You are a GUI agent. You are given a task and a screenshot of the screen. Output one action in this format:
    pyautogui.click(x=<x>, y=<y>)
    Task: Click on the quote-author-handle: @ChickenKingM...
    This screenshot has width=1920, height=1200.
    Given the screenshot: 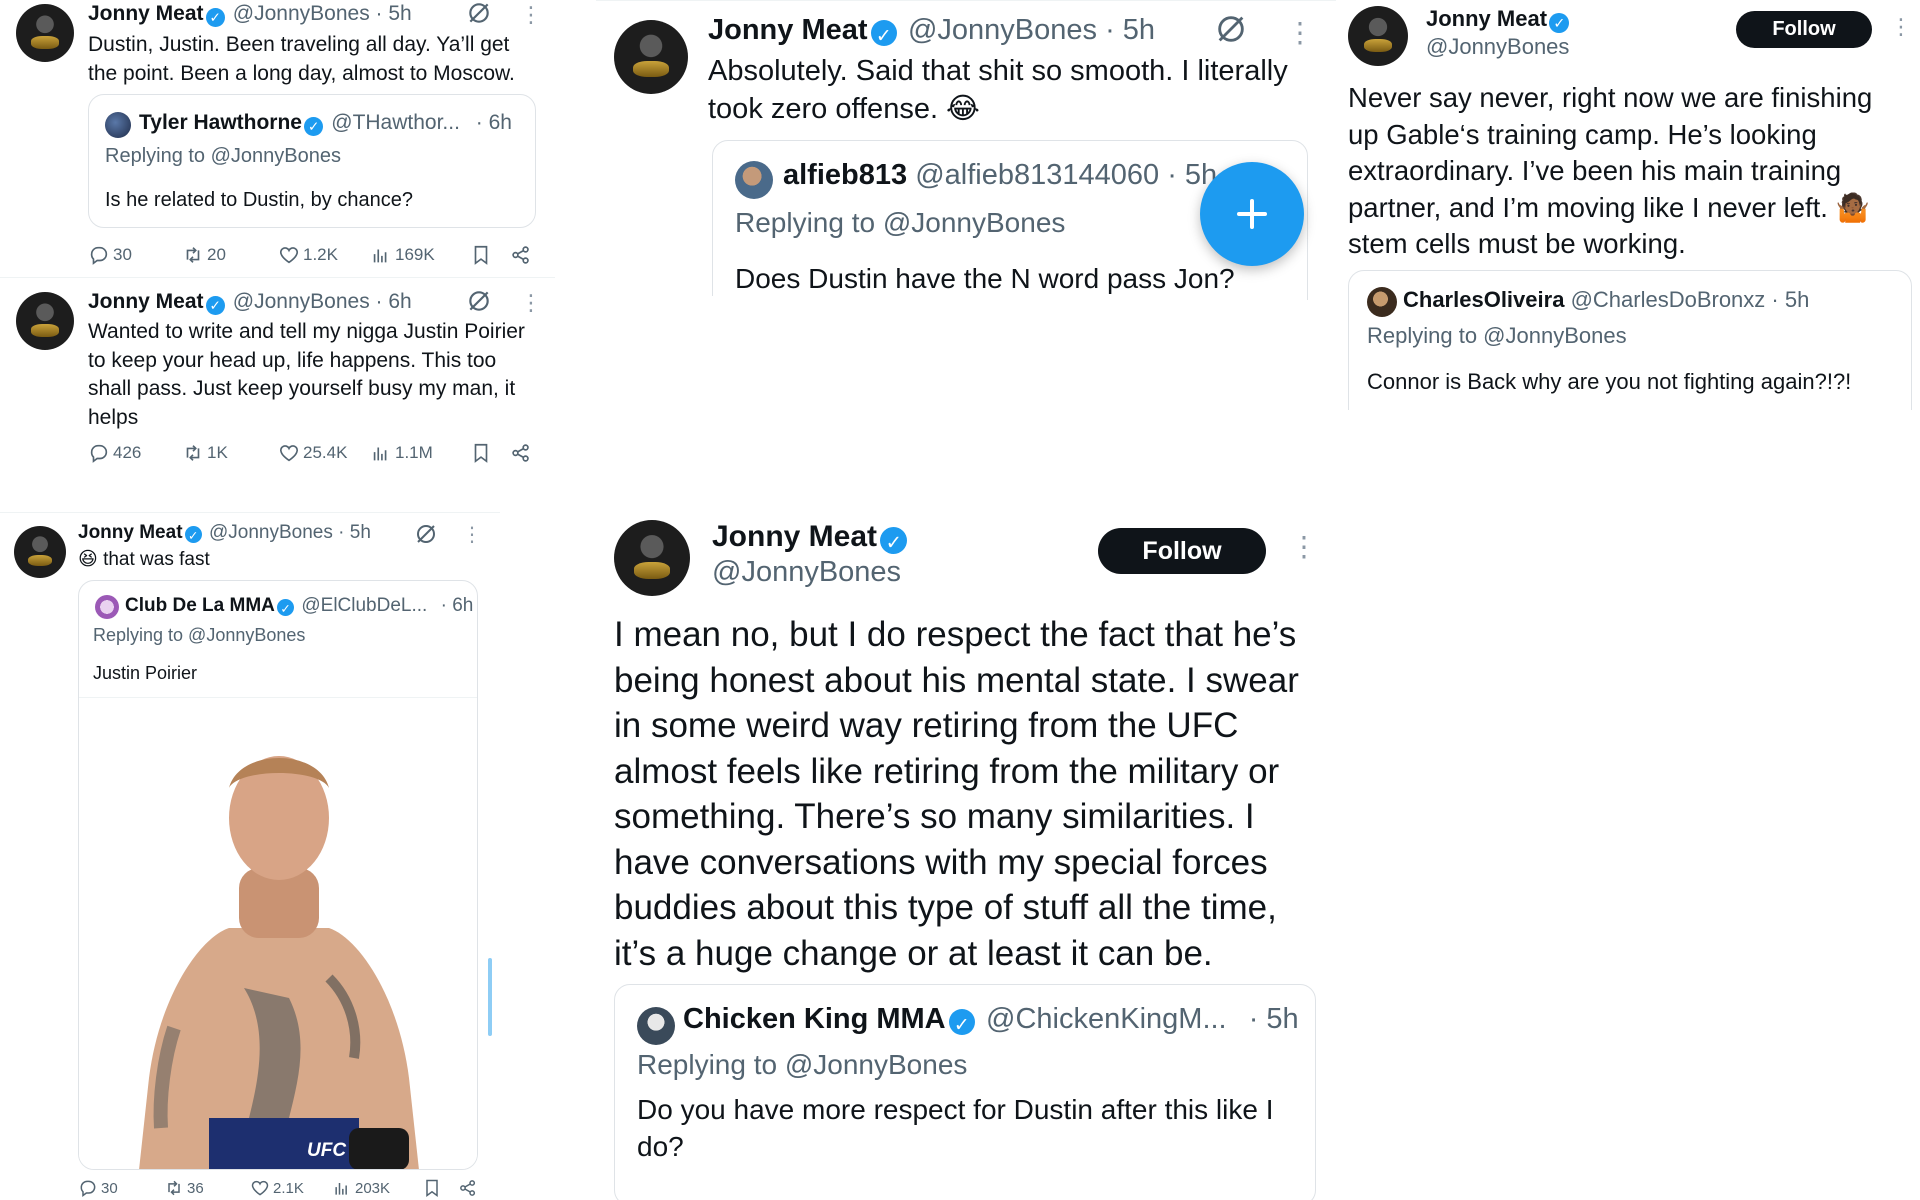 What is the action you would take?
    pyautogui.click(x=1106, y=1019)
    